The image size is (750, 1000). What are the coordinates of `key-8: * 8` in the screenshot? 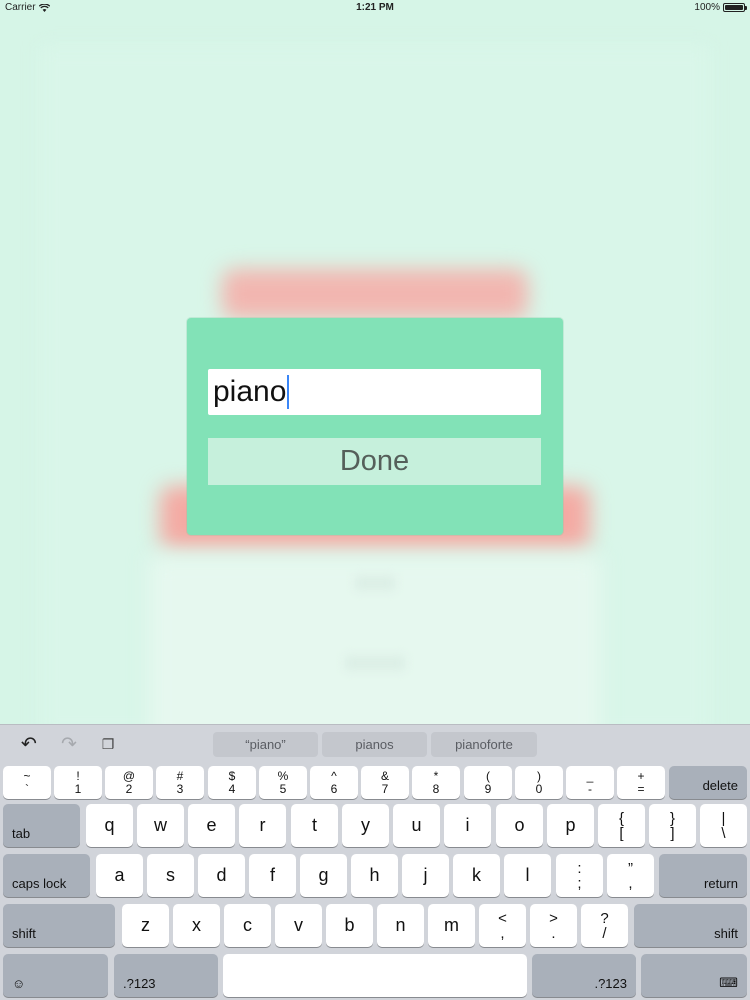 It's located at (436, 782).